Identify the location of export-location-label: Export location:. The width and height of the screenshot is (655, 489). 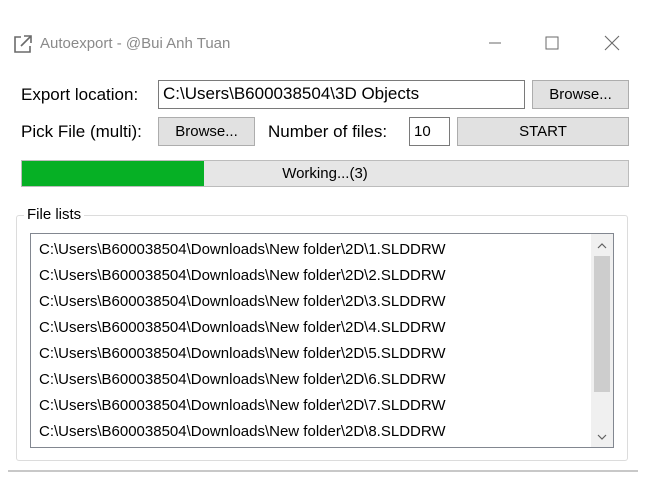
(80, 94).